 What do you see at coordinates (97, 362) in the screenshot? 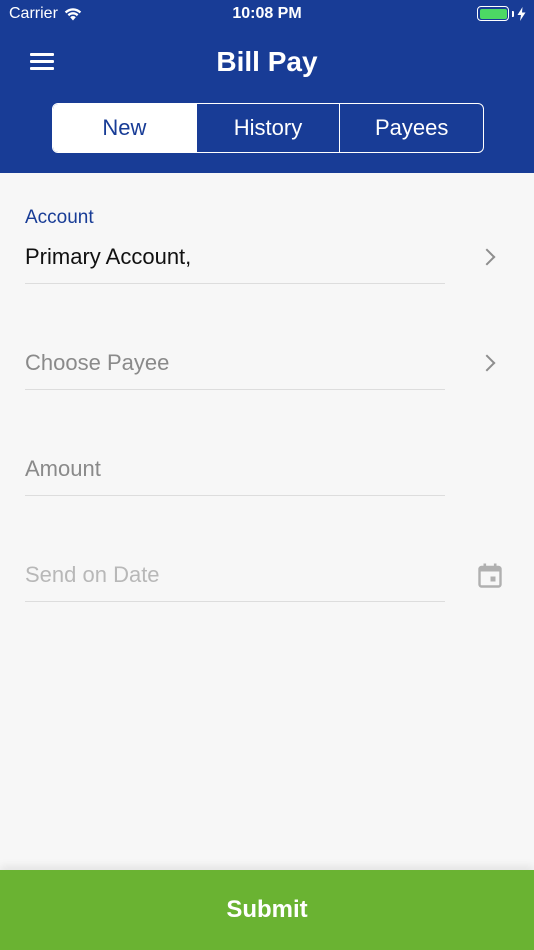
I see `choose-payee-placeholder: Choose Payee` at bounding box center [97, 362].